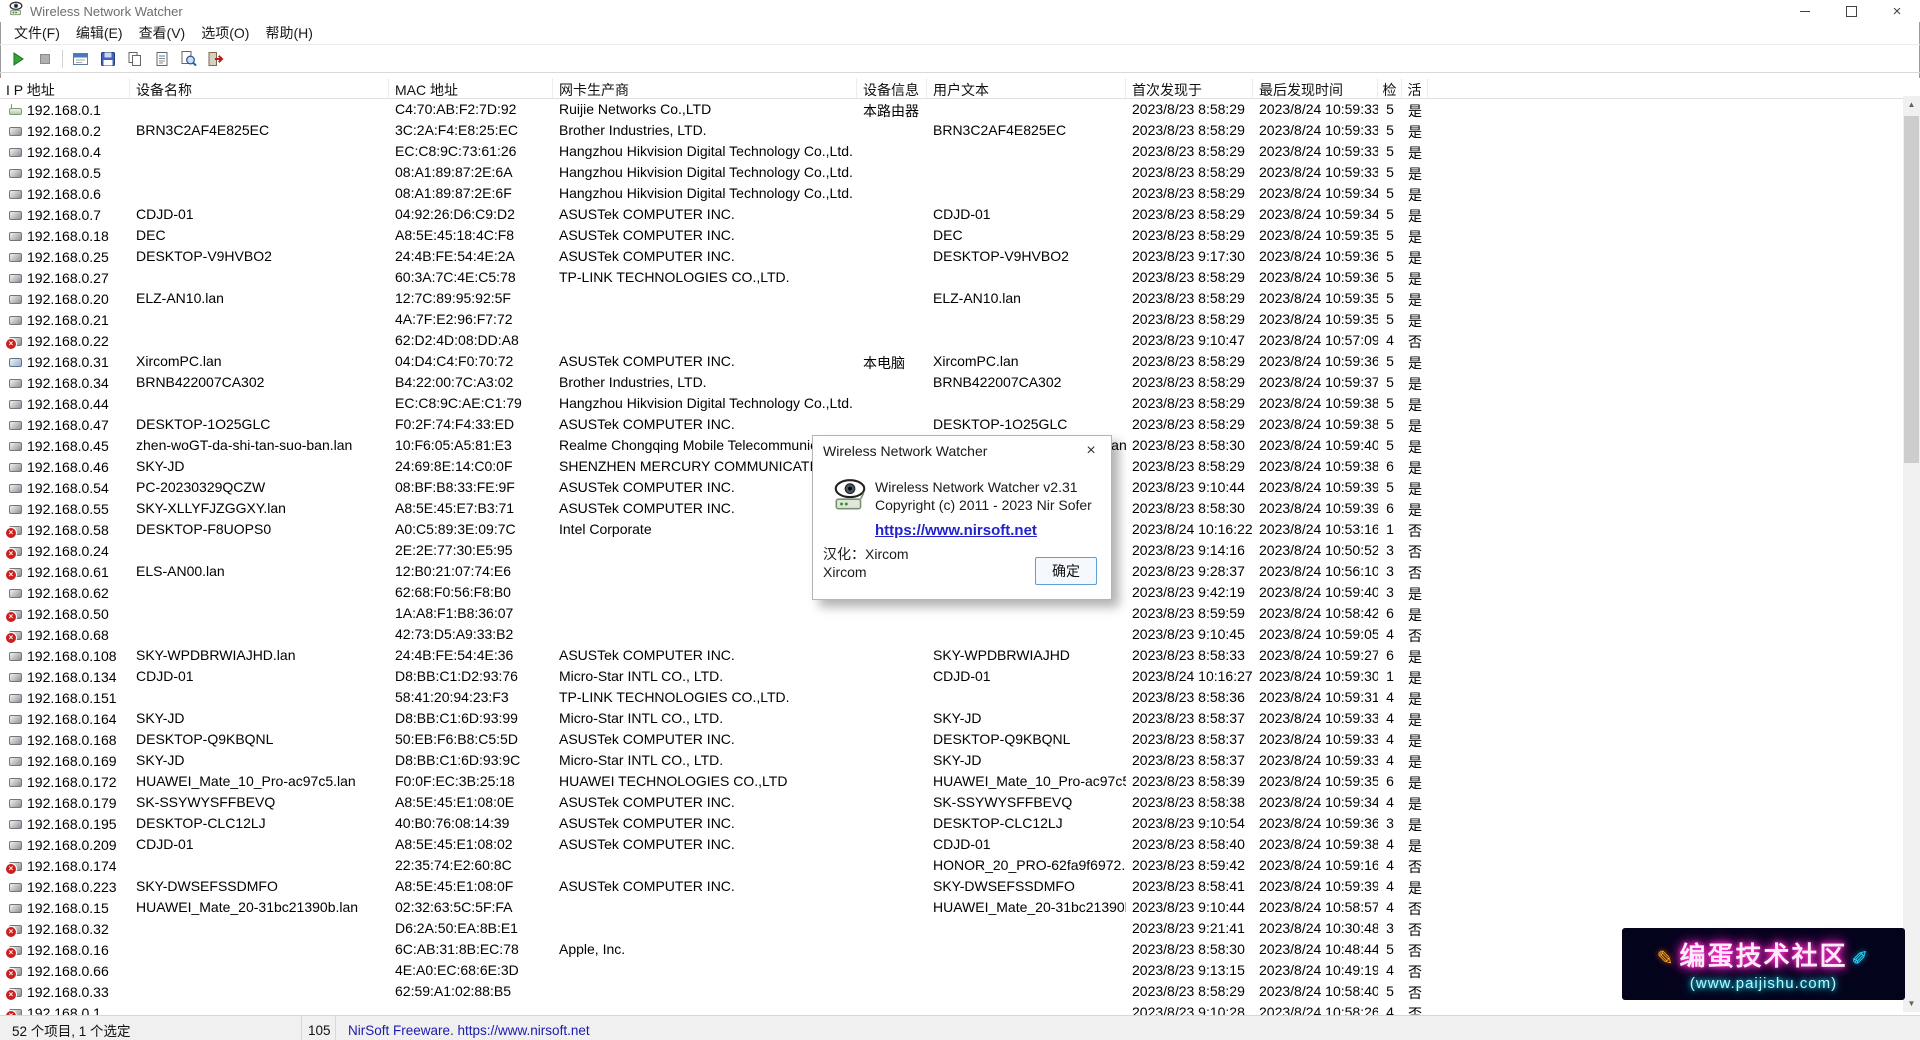 The image size is (1920, 1040). What do you see at coordinates (1805, 11) in the screenshot?
I see `minimize-button` at bounding box center [1805, 11].